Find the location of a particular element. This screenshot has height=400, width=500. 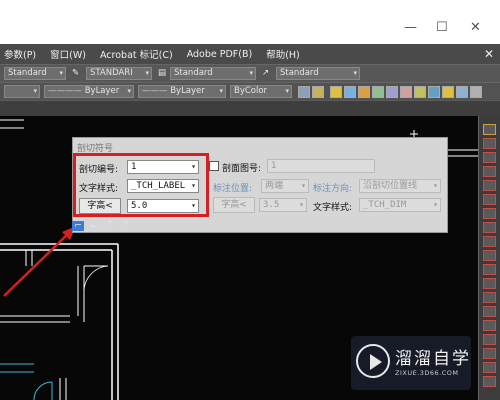

explode-icon is located at coordinates (489, 353).